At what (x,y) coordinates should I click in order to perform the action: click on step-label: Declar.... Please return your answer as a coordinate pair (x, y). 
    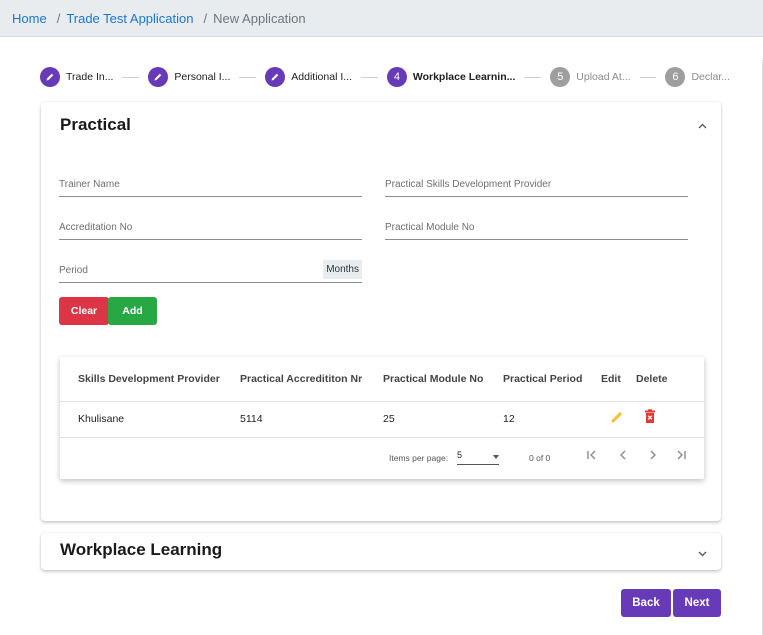
    Looking at the image, I should click on (710, 77).